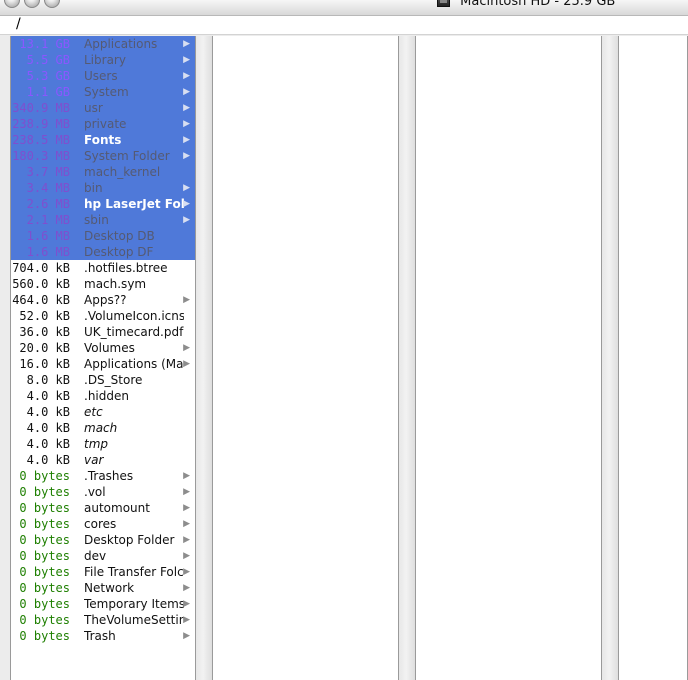  I want to click on list-item: 0 bytes automount ▶, so click(103, 508).